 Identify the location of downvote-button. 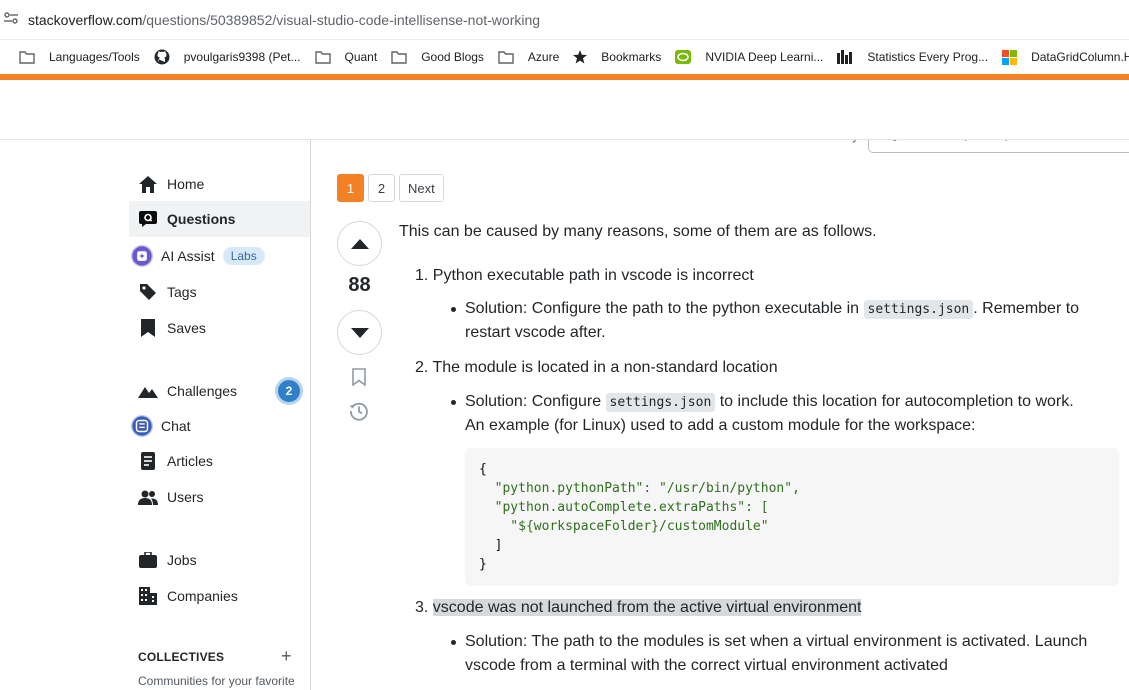
(359, 332).